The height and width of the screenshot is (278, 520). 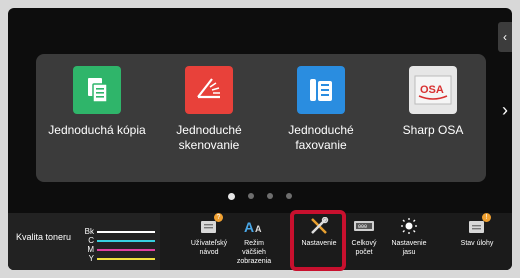 What do you see at coordinates (364, 248) in the screenshot?
I see `shortcut-label: Celkový počet` at bounding box center [364, 248].